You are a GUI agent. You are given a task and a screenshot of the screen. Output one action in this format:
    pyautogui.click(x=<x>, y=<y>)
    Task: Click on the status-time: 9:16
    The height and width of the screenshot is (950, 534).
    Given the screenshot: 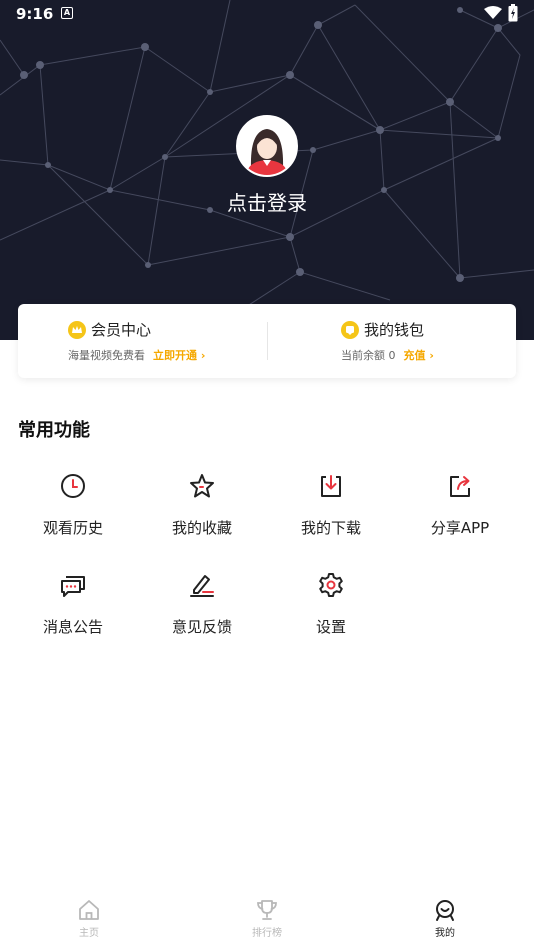 What is the action you would take?
    pyautogui.click(x=35, y=14)
    